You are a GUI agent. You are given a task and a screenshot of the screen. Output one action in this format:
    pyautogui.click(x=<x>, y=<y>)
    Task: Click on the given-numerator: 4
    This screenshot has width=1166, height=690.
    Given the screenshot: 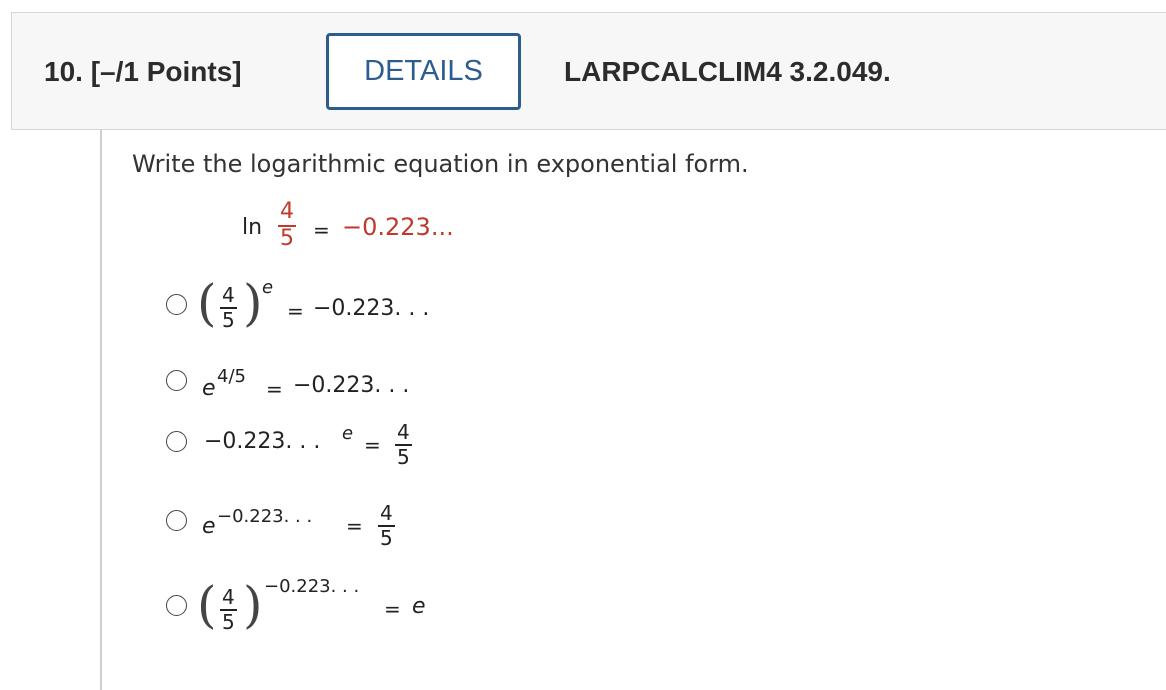 What is the action you would take?
    pyautogui.click(x=287, y=211)
    